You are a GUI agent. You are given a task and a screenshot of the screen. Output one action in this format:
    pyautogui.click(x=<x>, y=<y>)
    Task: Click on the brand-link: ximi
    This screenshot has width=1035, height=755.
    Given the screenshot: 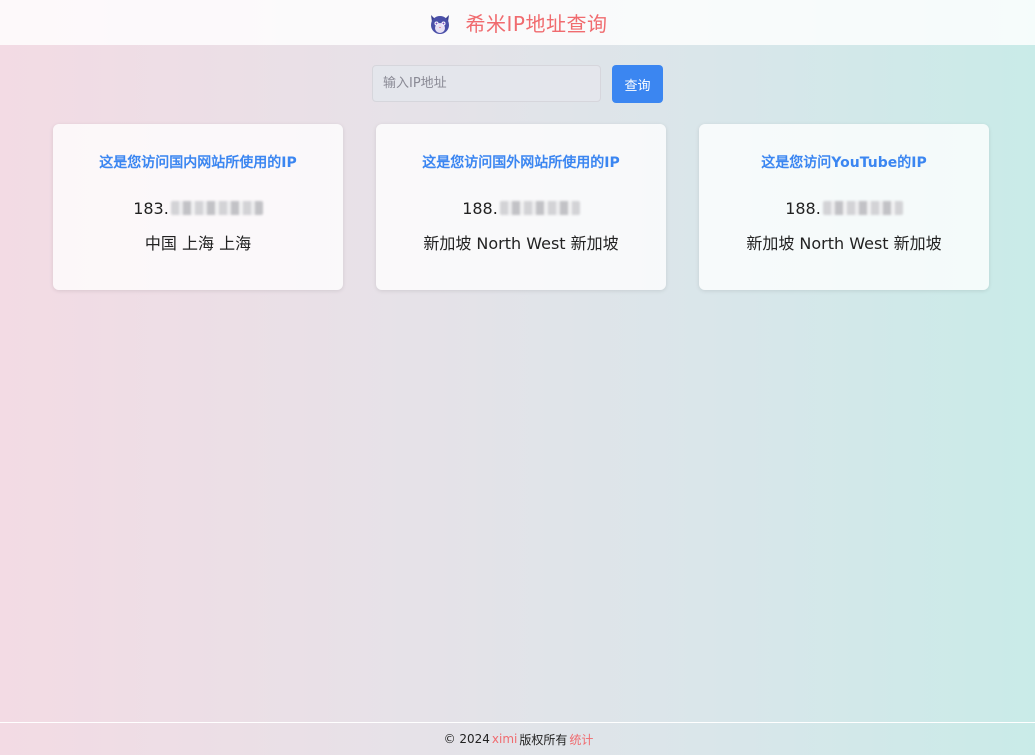 What is the action you would take?
    pyautogui.click(x=504, y=739)
    